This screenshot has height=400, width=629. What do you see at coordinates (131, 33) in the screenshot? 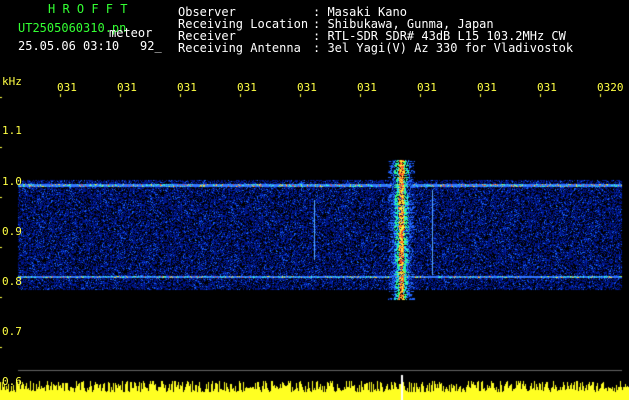
I see `event-type: meteor` at bounding box center [131, 33].